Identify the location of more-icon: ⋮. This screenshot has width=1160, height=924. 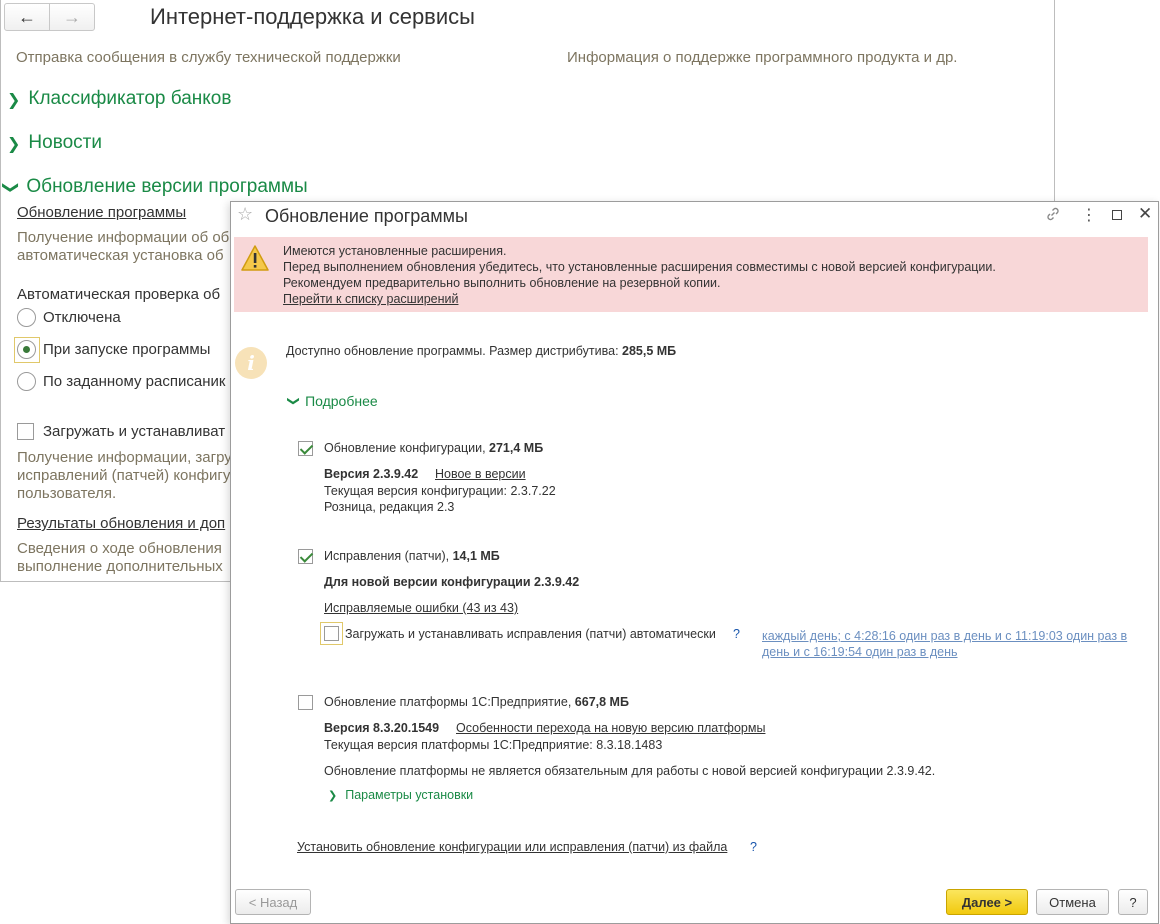
(1089, 215).